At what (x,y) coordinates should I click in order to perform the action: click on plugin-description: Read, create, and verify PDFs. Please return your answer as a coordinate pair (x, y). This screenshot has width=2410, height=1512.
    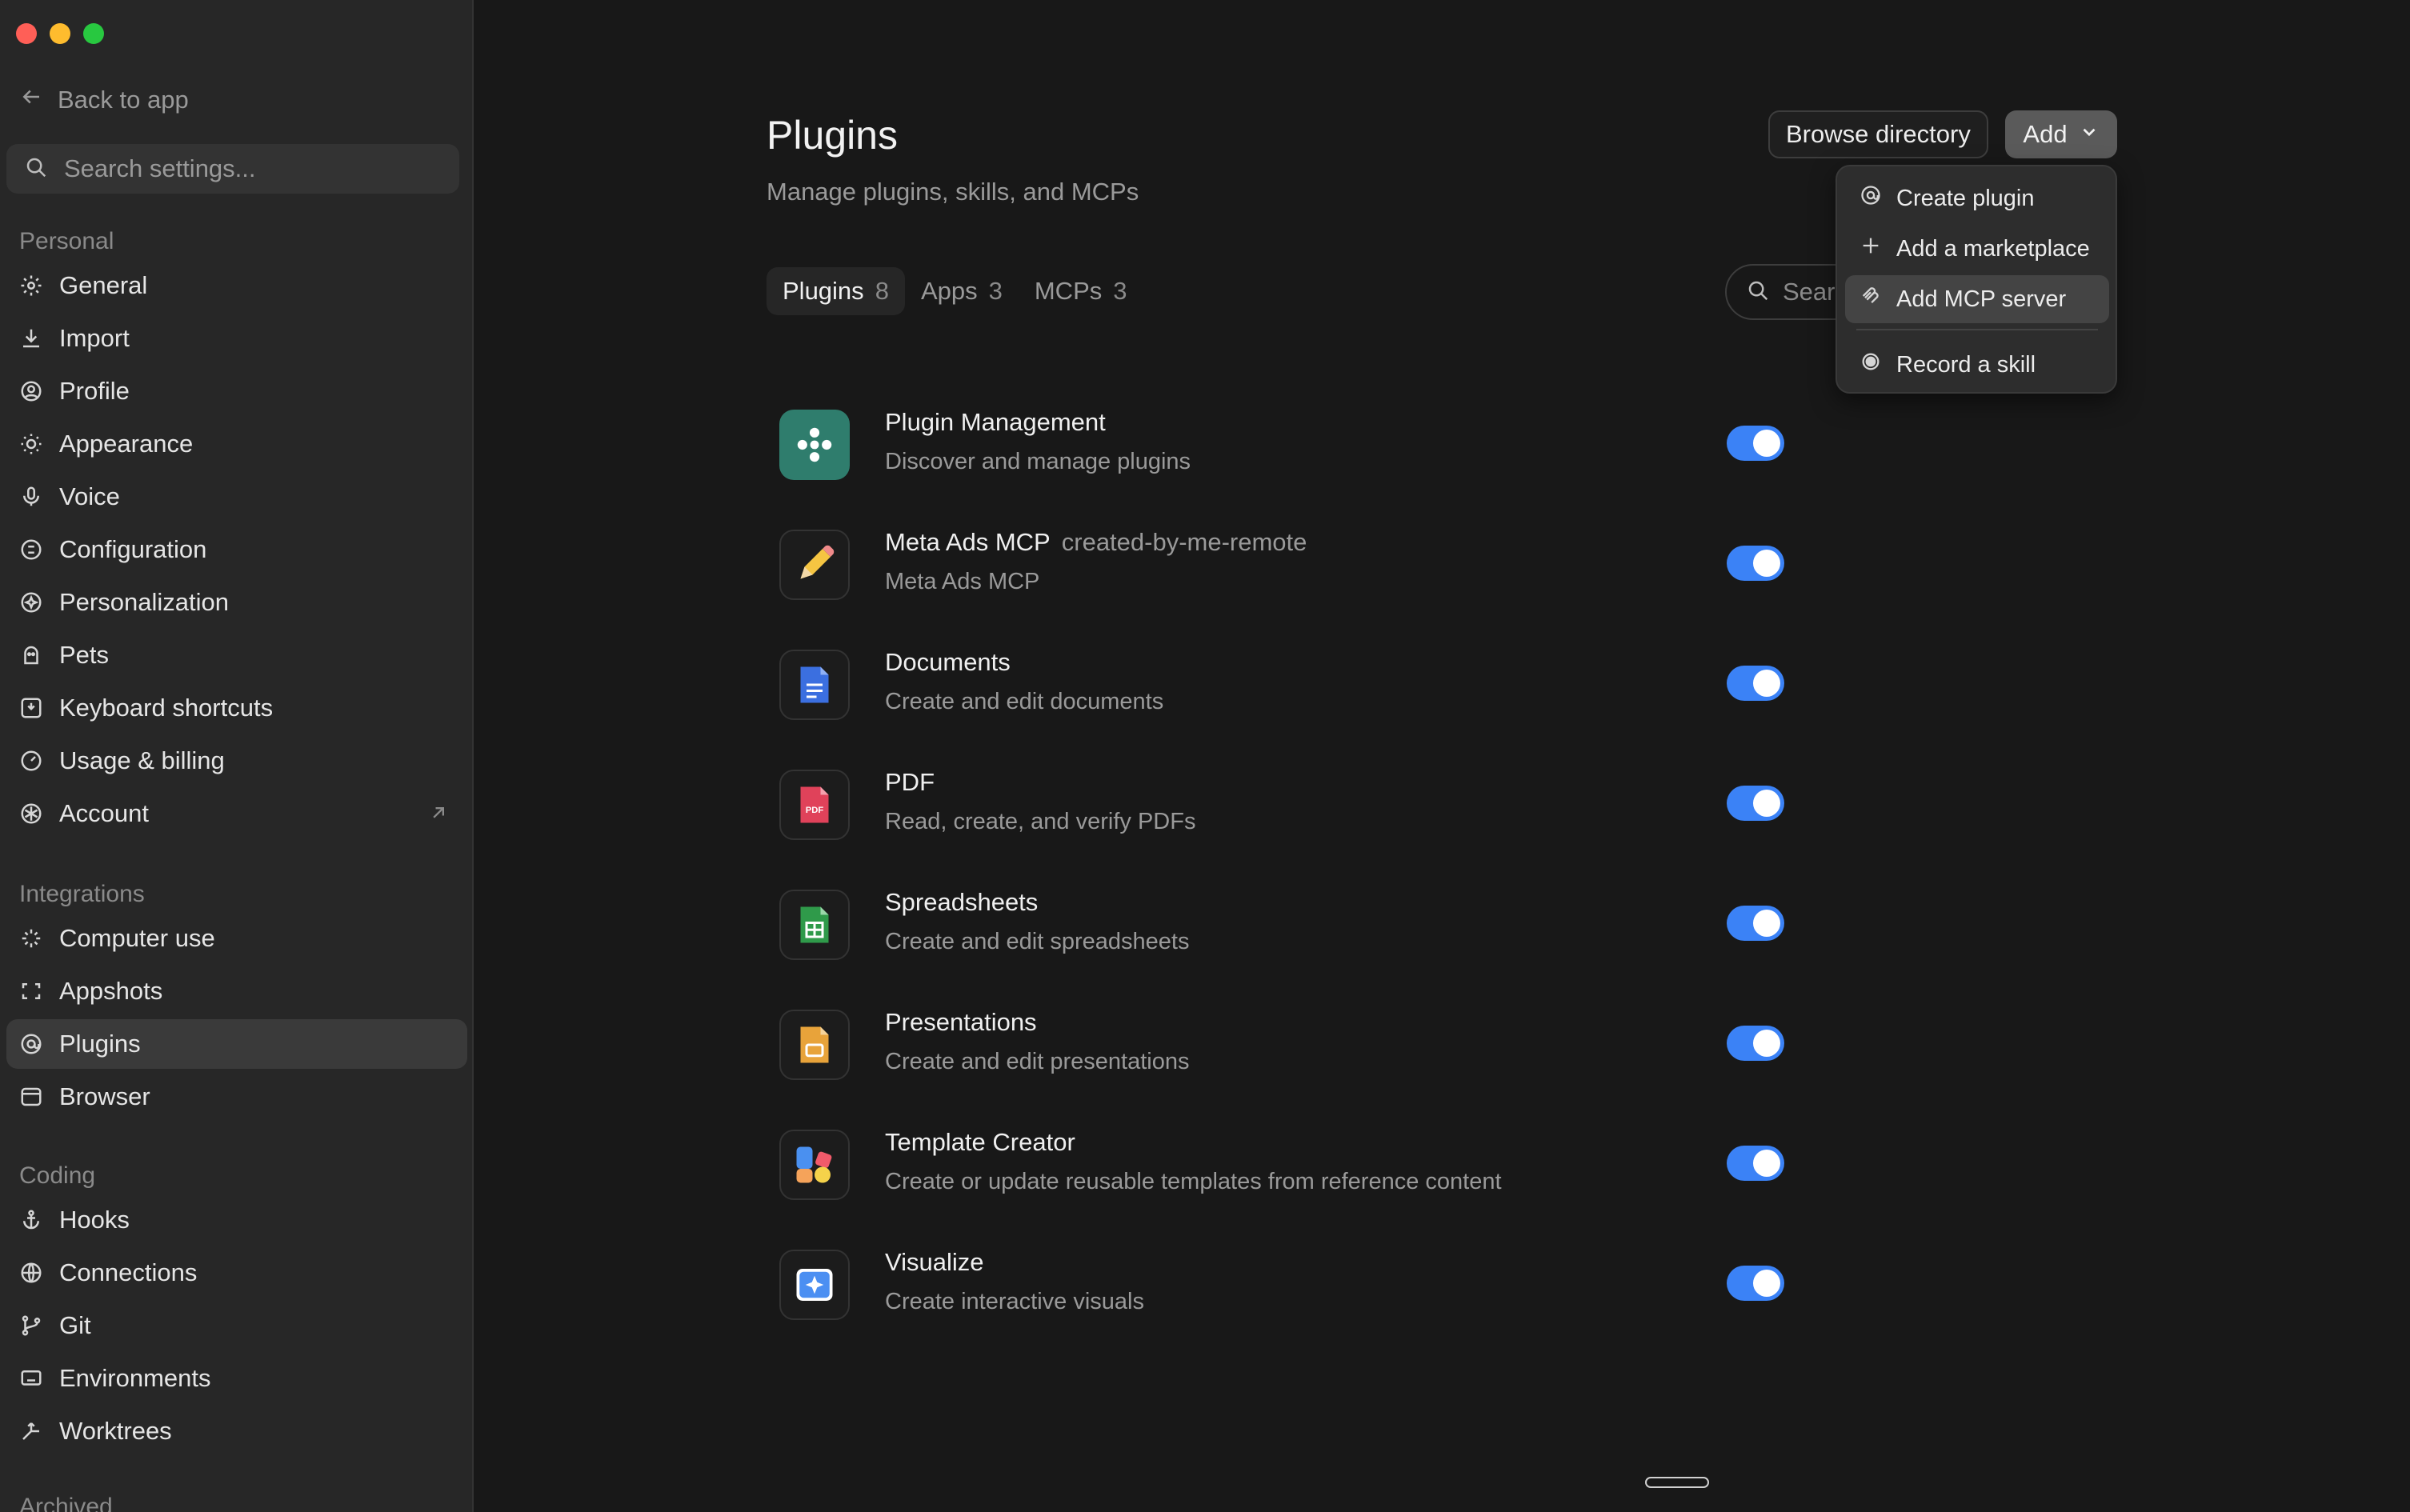
    Looking at the image, I should click on (1040, 821).